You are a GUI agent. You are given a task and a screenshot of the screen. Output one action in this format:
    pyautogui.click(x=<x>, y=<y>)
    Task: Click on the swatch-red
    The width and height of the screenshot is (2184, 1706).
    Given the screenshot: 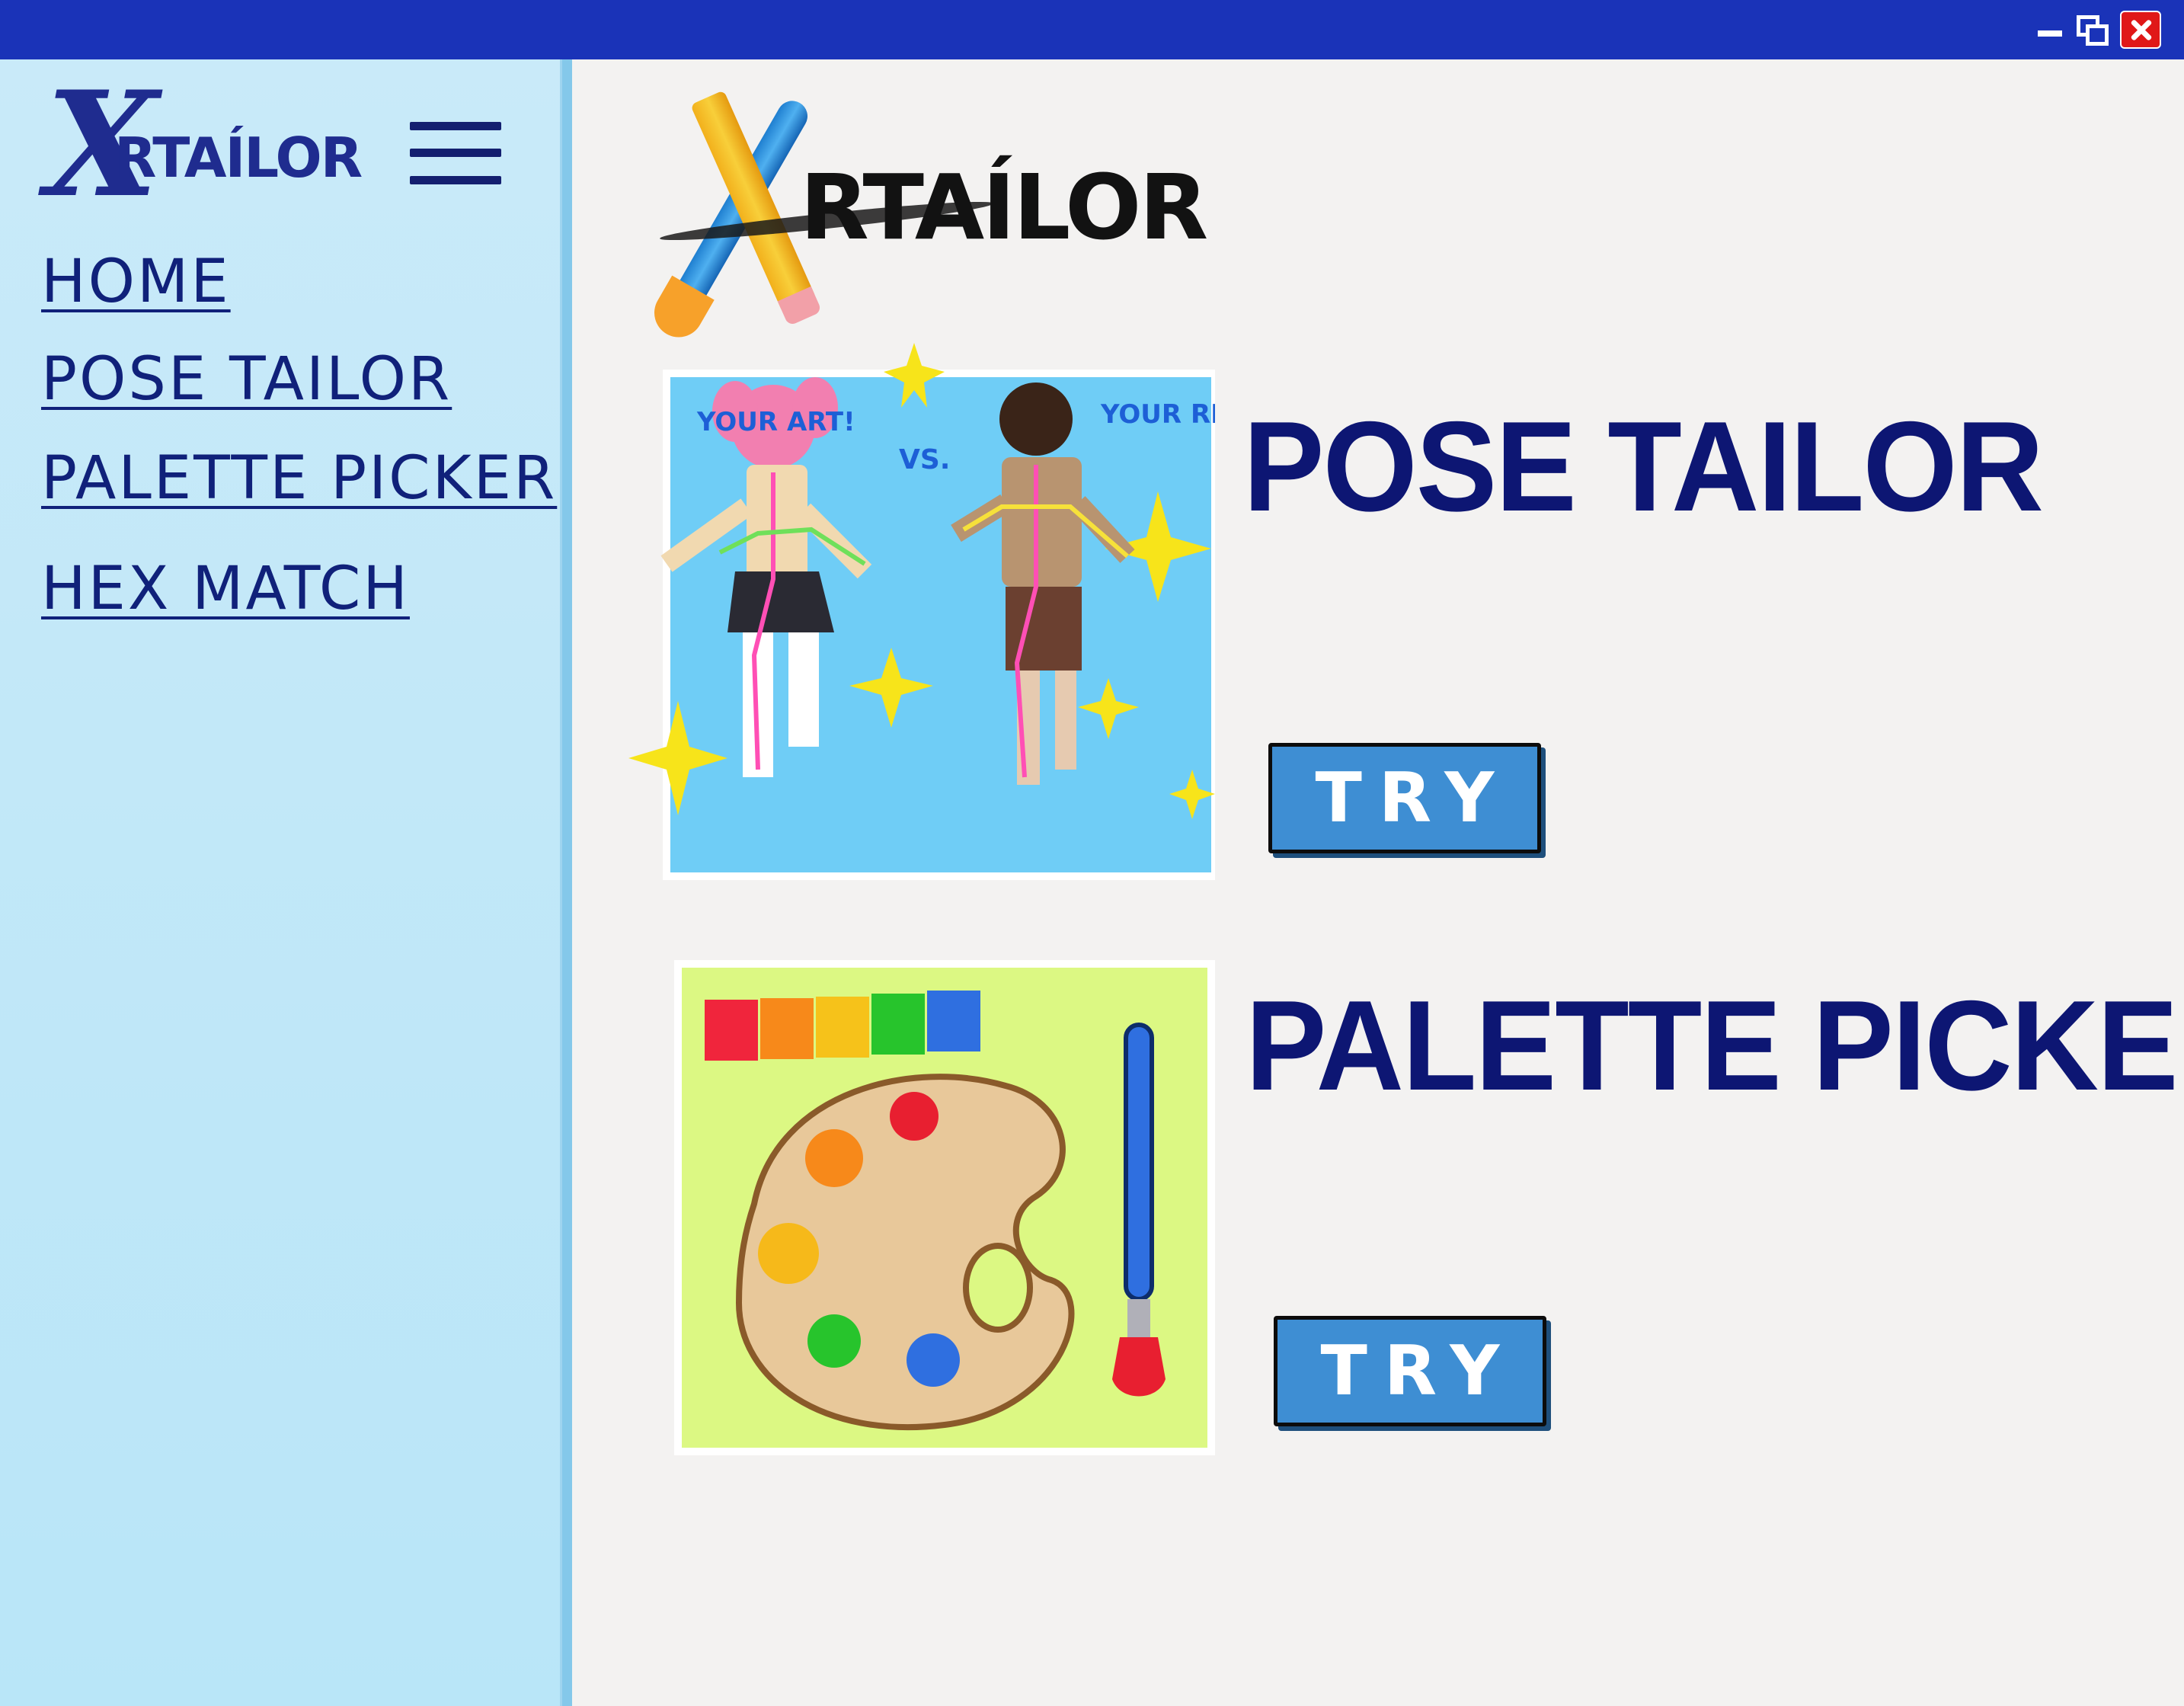 What is the action you would take?
    pyautogui.click(x=731, y=1030)
    